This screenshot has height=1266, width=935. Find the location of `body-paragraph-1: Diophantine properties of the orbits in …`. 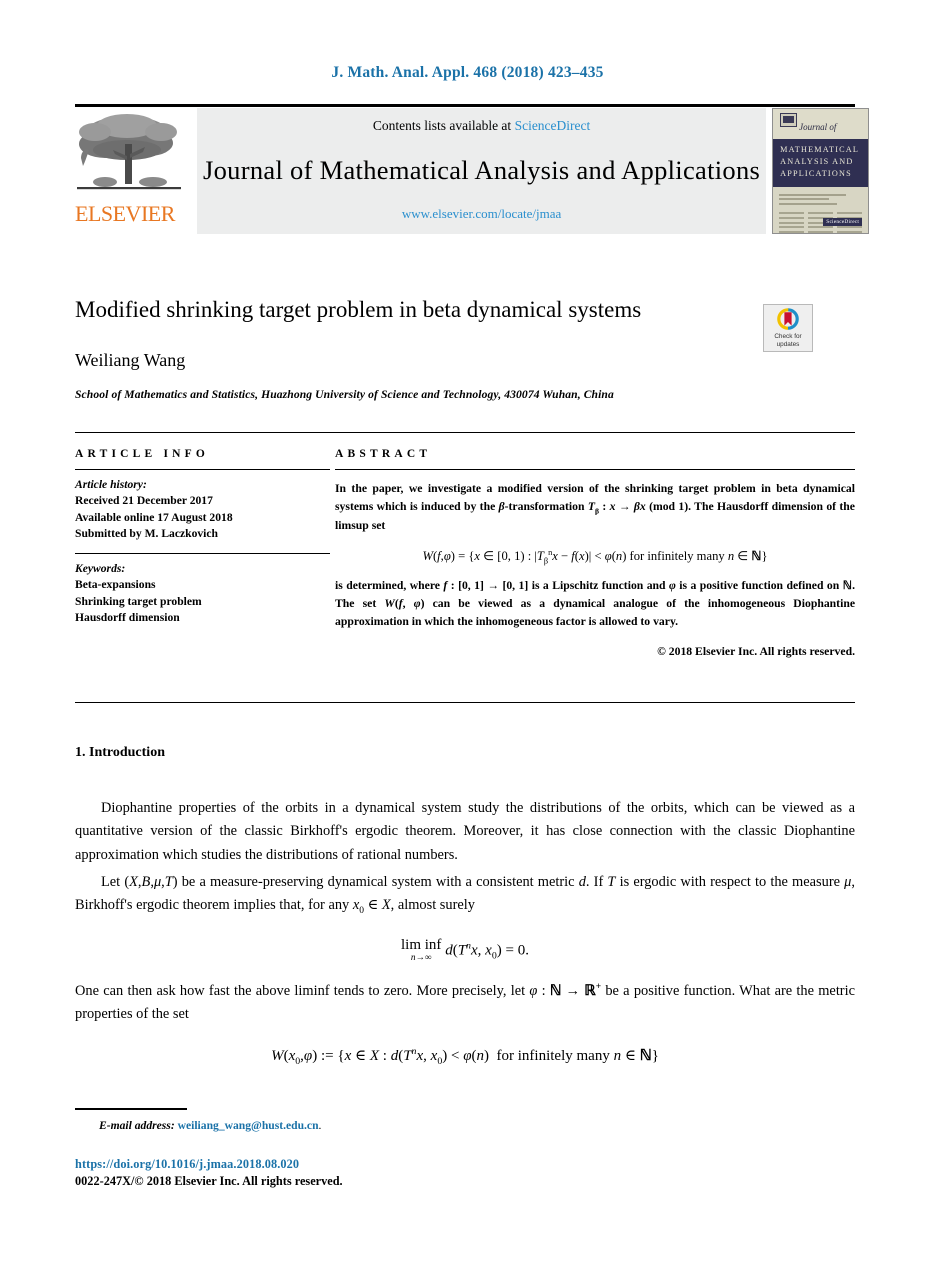

body-paragraph-1: Diophantine properties of the orbits in … is located at coordinates (465, 831).